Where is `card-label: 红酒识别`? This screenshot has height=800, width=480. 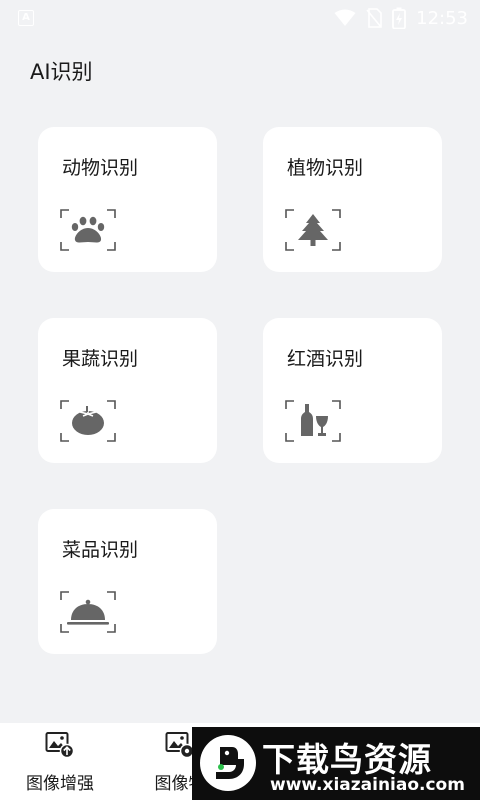 card-label: 红酒识别 is located at coordinates (325, 359).